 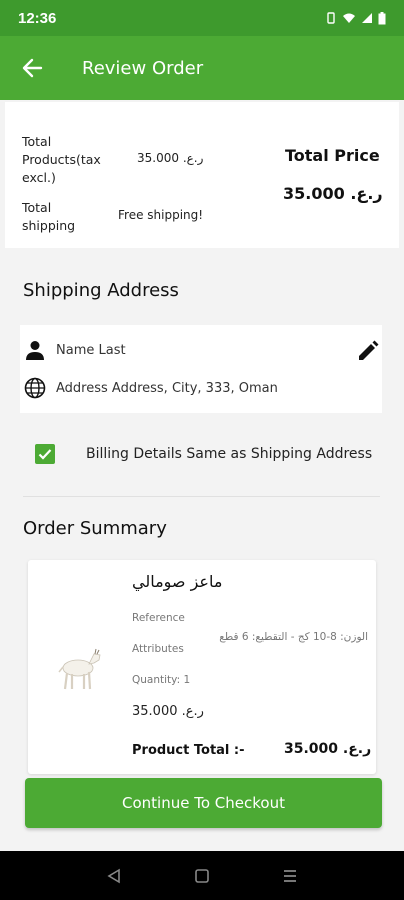 What do you see at coordinates (61, 159) in the screenshot?
I see `total-products-label: Total Products(tax excl.)` at bounding box center [61, 159].